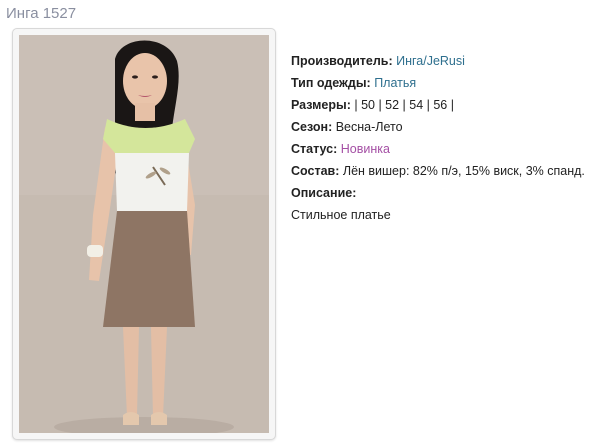  I want to click on season-value: Весна-Лето, so click(369, 127).